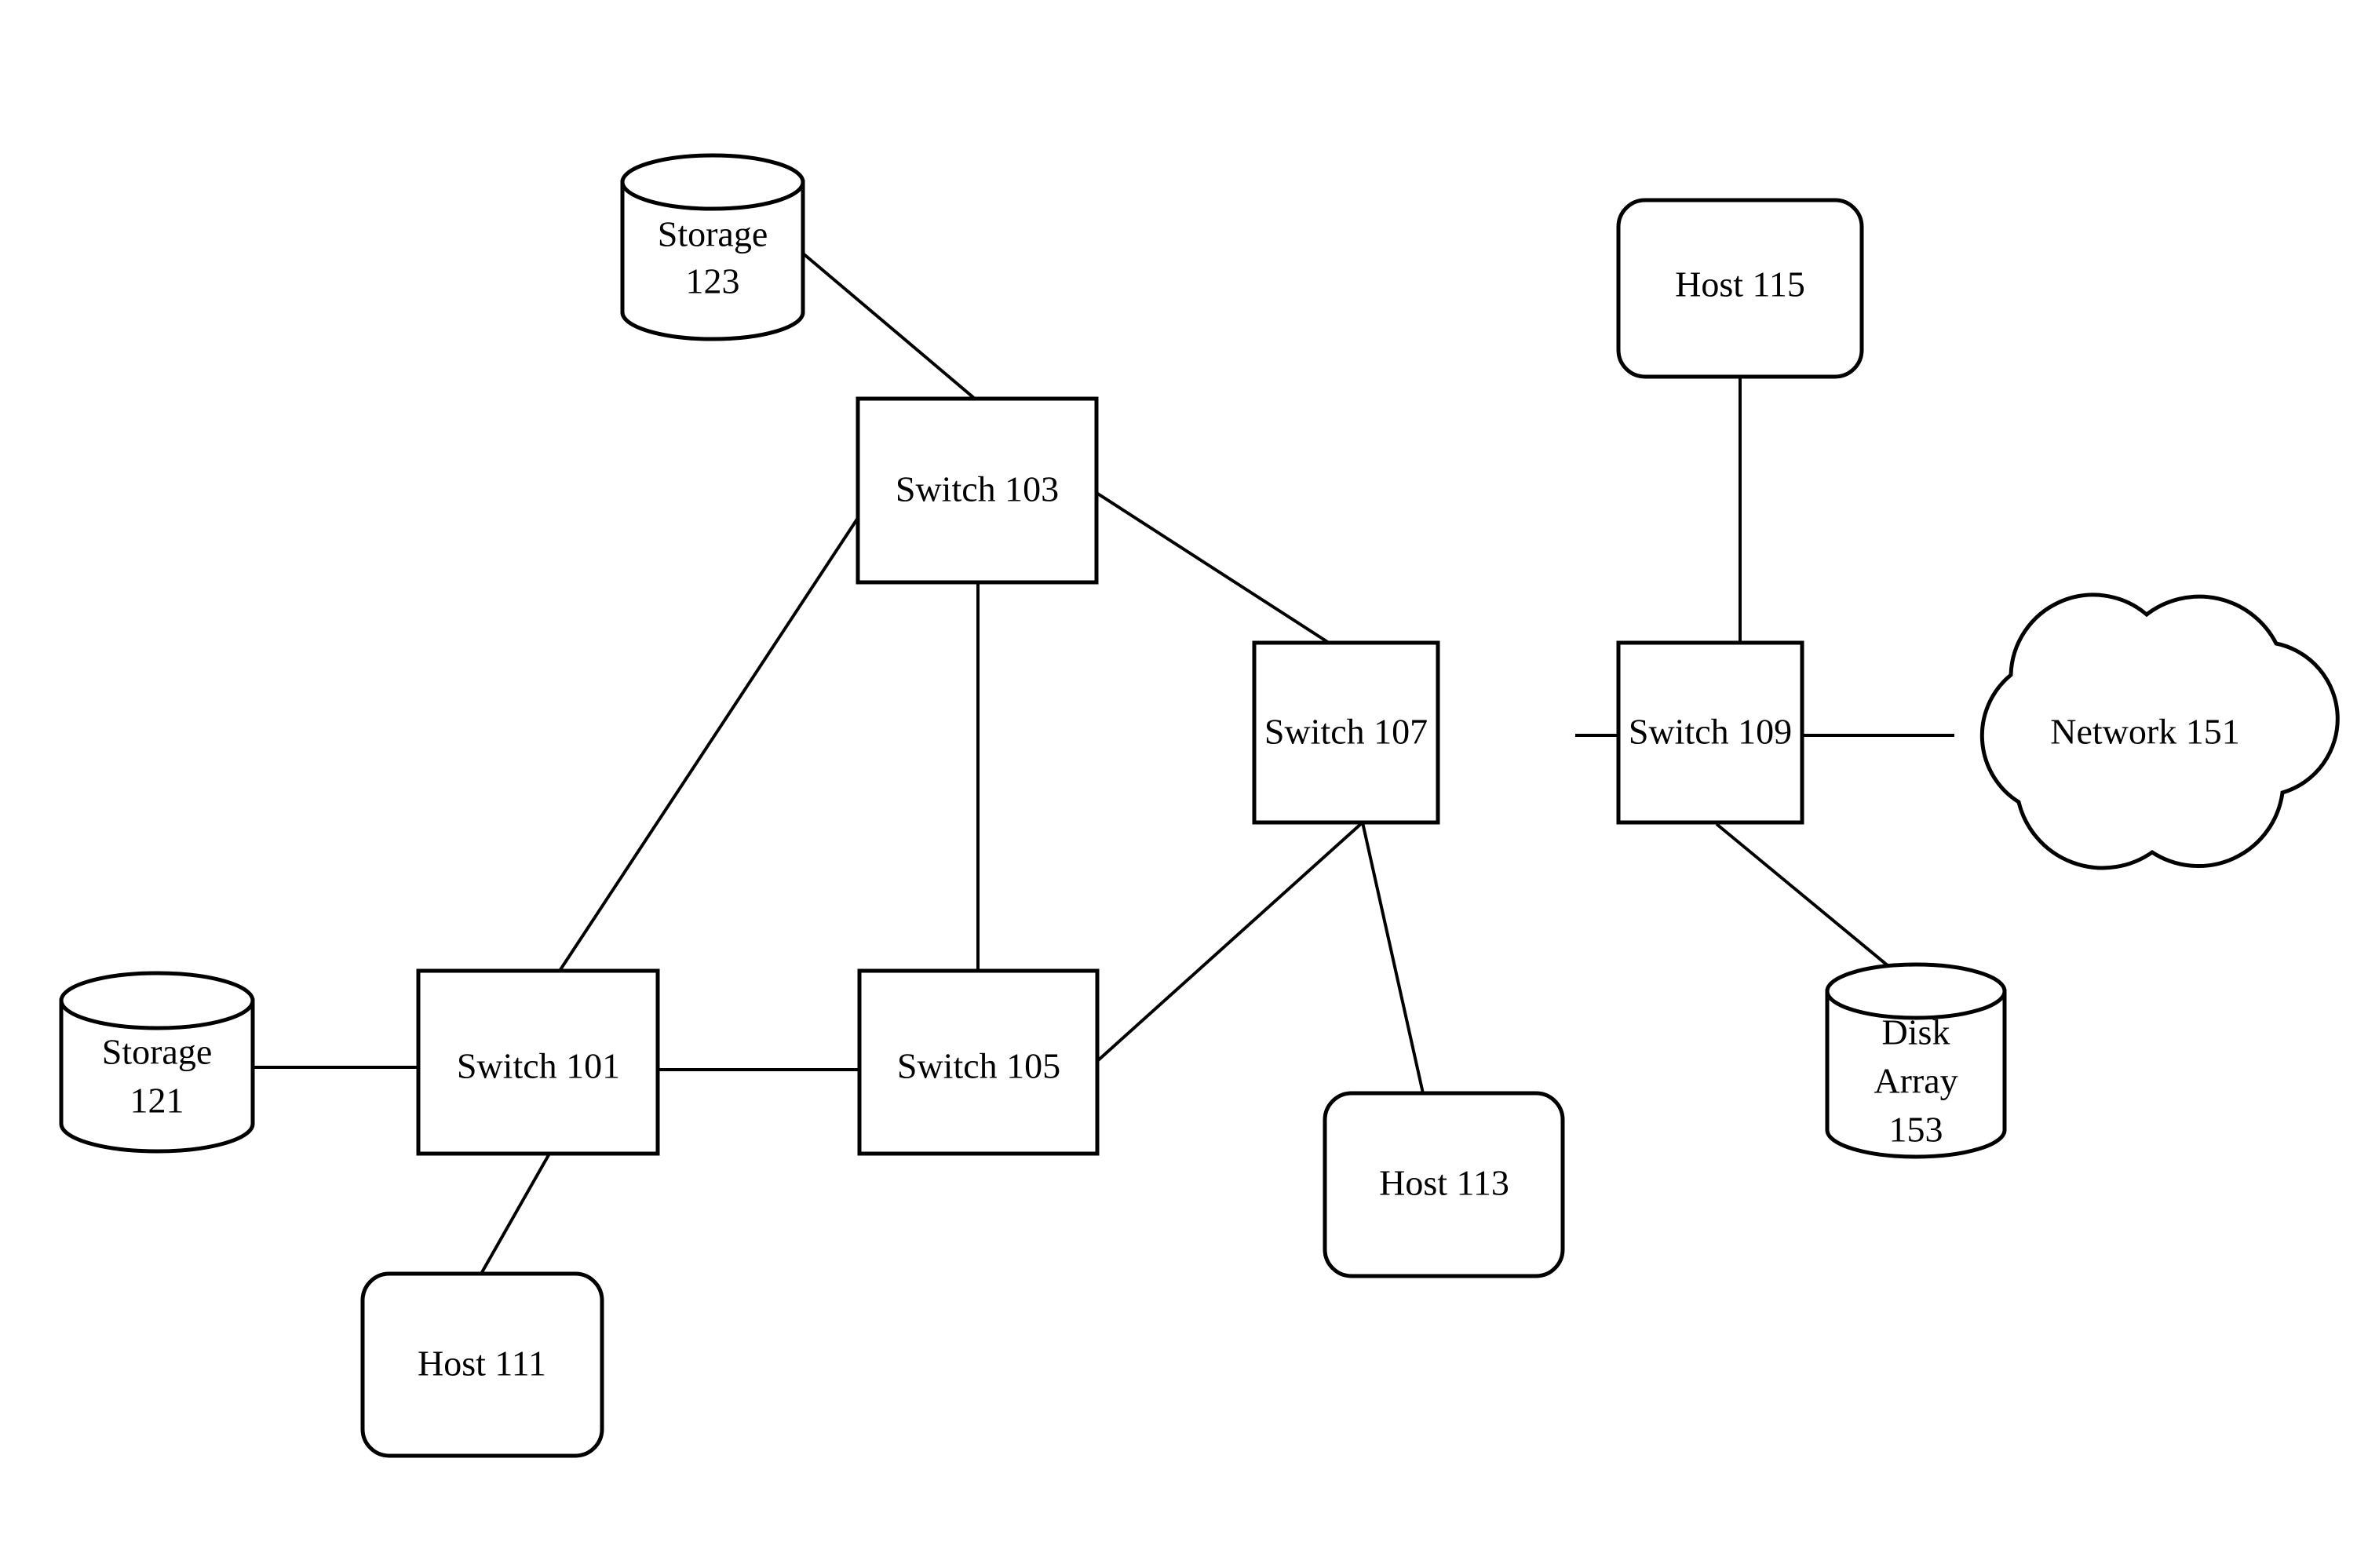 The width and height of the screenshot is (2357, 1568). I want to click on edge-storage123-switch103, so click(888, 325).